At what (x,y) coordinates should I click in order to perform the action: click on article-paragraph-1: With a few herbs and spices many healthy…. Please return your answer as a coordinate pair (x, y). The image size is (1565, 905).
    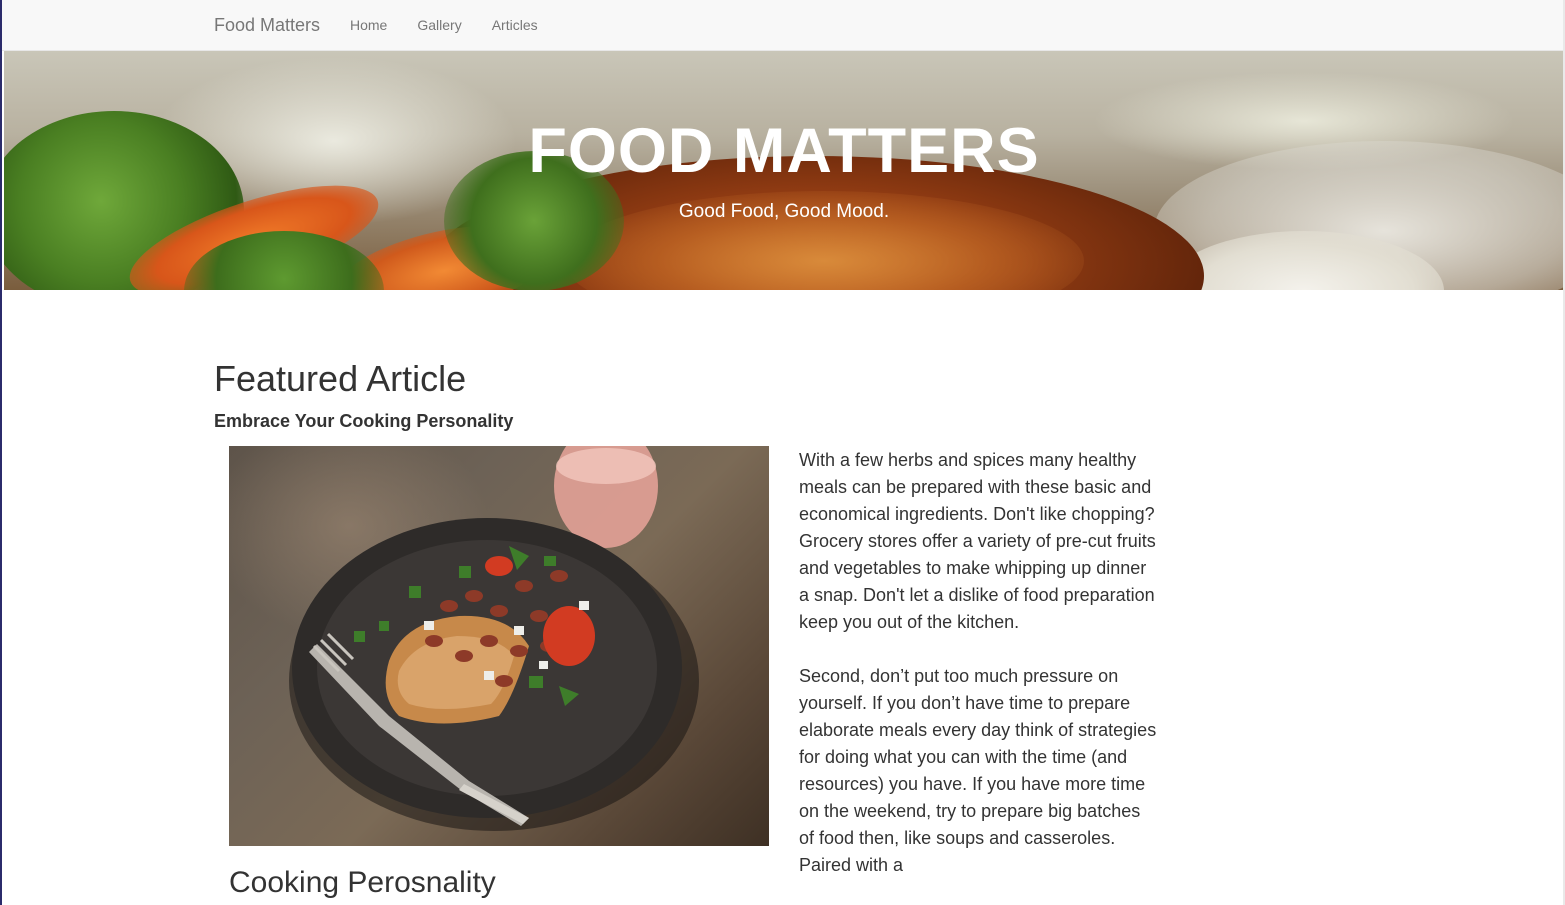
    Looking at the image, I should click on (977, 541).